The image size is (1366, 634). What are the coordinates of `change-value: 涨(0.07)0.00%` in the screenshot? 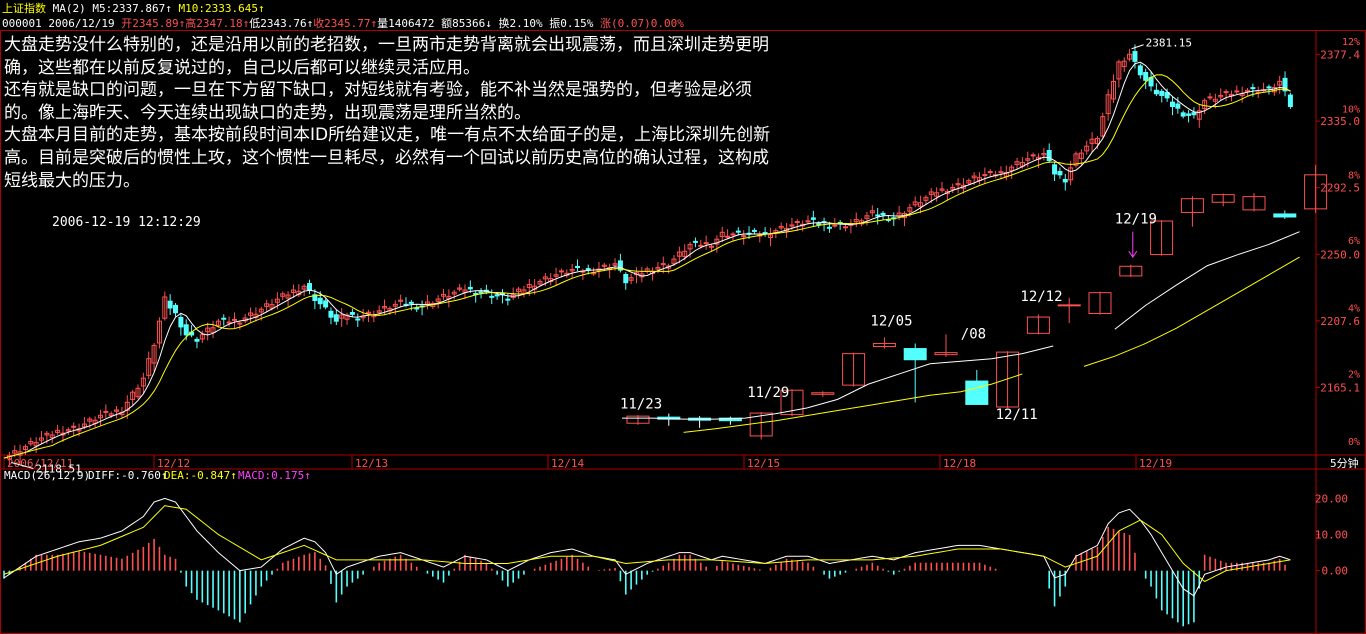 It's located at (642, 23).